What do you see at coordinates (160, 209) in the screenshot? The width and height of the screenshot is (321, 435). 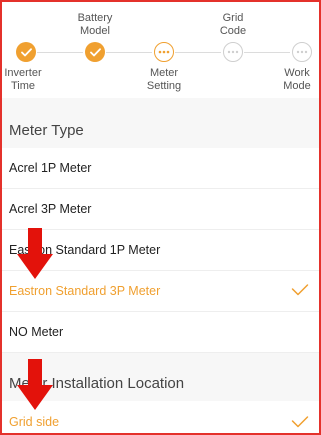 I see `meter-option-acrel-3p: Acrel 3P Meter` at bounding box center [160, 209].